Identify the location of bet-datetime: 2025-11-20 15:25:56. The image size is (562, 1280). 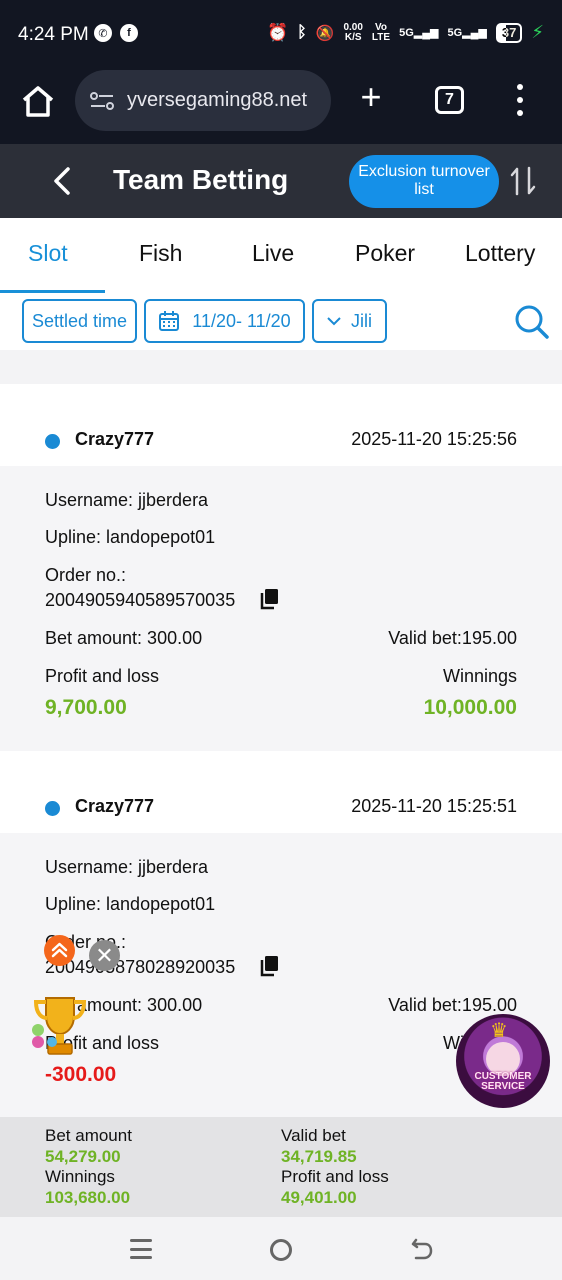
(434, 439).